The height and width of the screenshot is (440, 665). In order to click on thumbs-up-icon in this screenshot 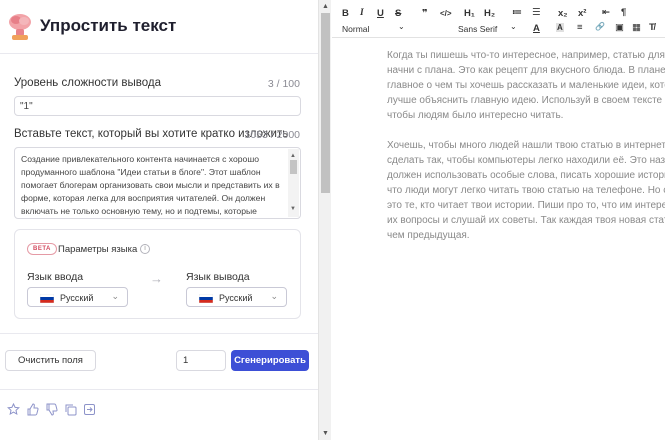, I will do `click(32, 409)`.